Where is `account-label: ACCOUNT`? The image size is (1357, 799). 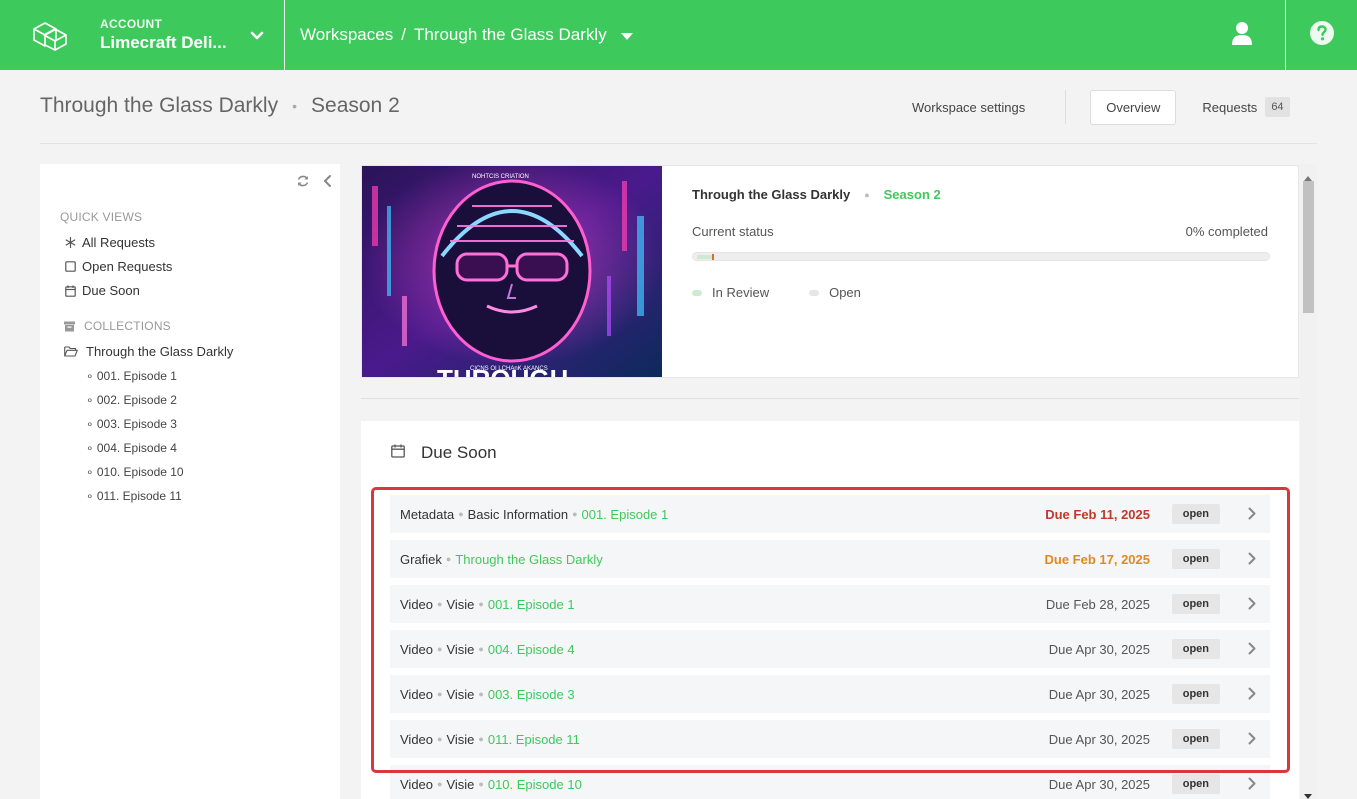
account-label: ACCOUNT is located at coordinates (131, 24).